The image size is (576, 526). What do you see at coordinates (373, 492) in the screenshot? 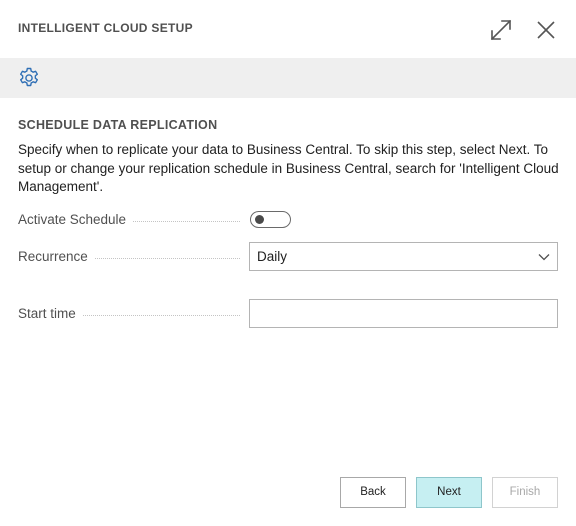
I see `back-button: Back` at bounding box center [373, 492].